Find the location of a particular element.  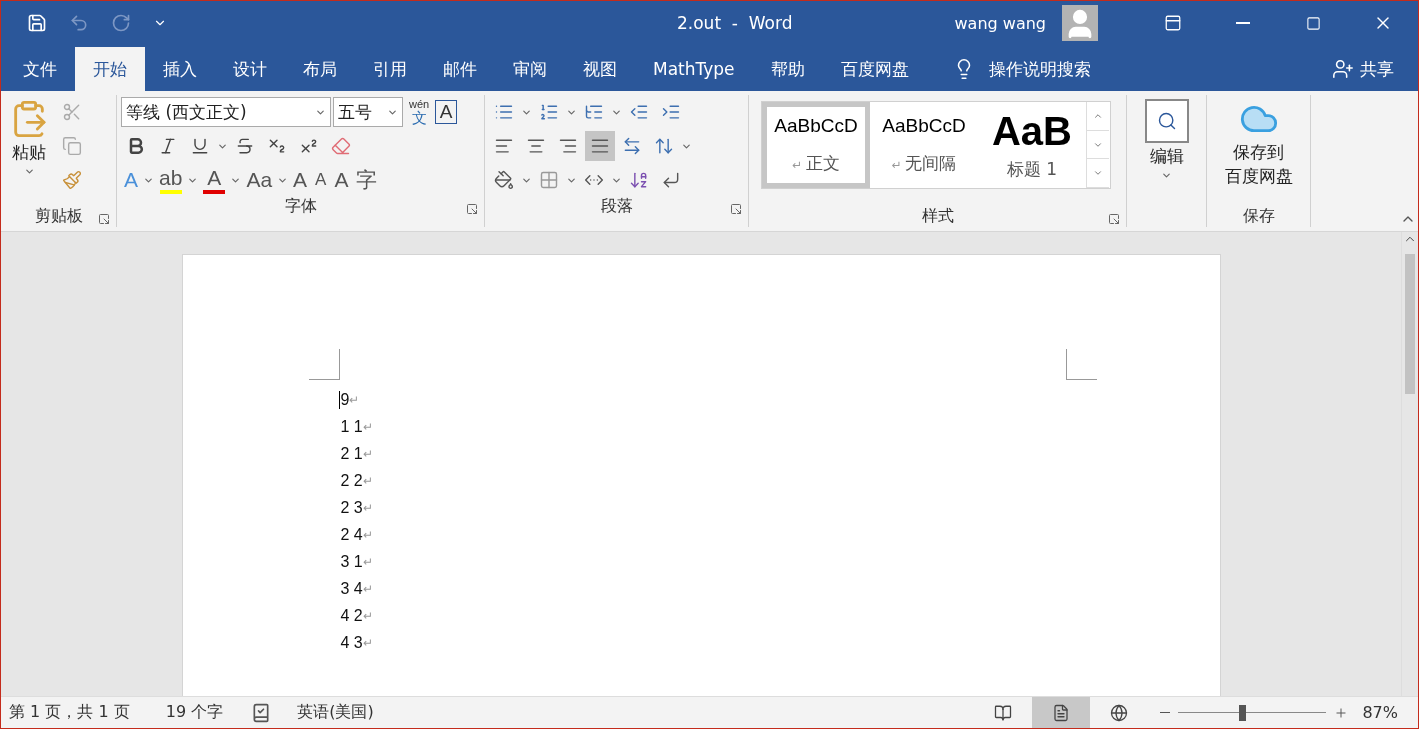

group-label: 段落 is located at coordinates (616, 206).